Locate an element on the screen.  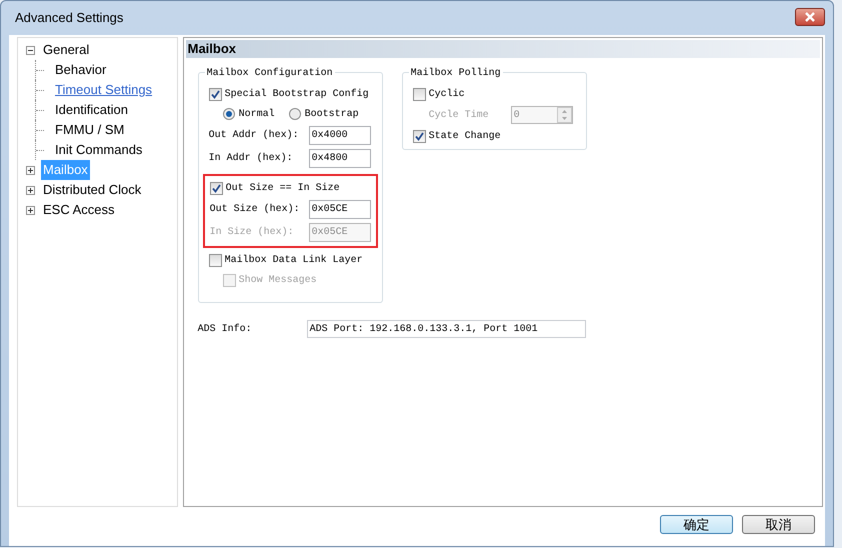
input-field: 0x4000 is located at coordinates (339, 135).